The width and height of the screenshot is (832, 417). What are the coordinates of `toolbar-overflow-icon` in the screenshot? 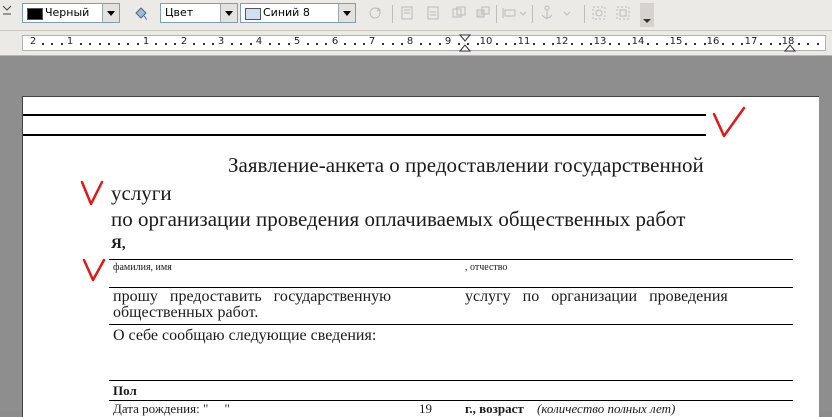 It's located at (647, 15).